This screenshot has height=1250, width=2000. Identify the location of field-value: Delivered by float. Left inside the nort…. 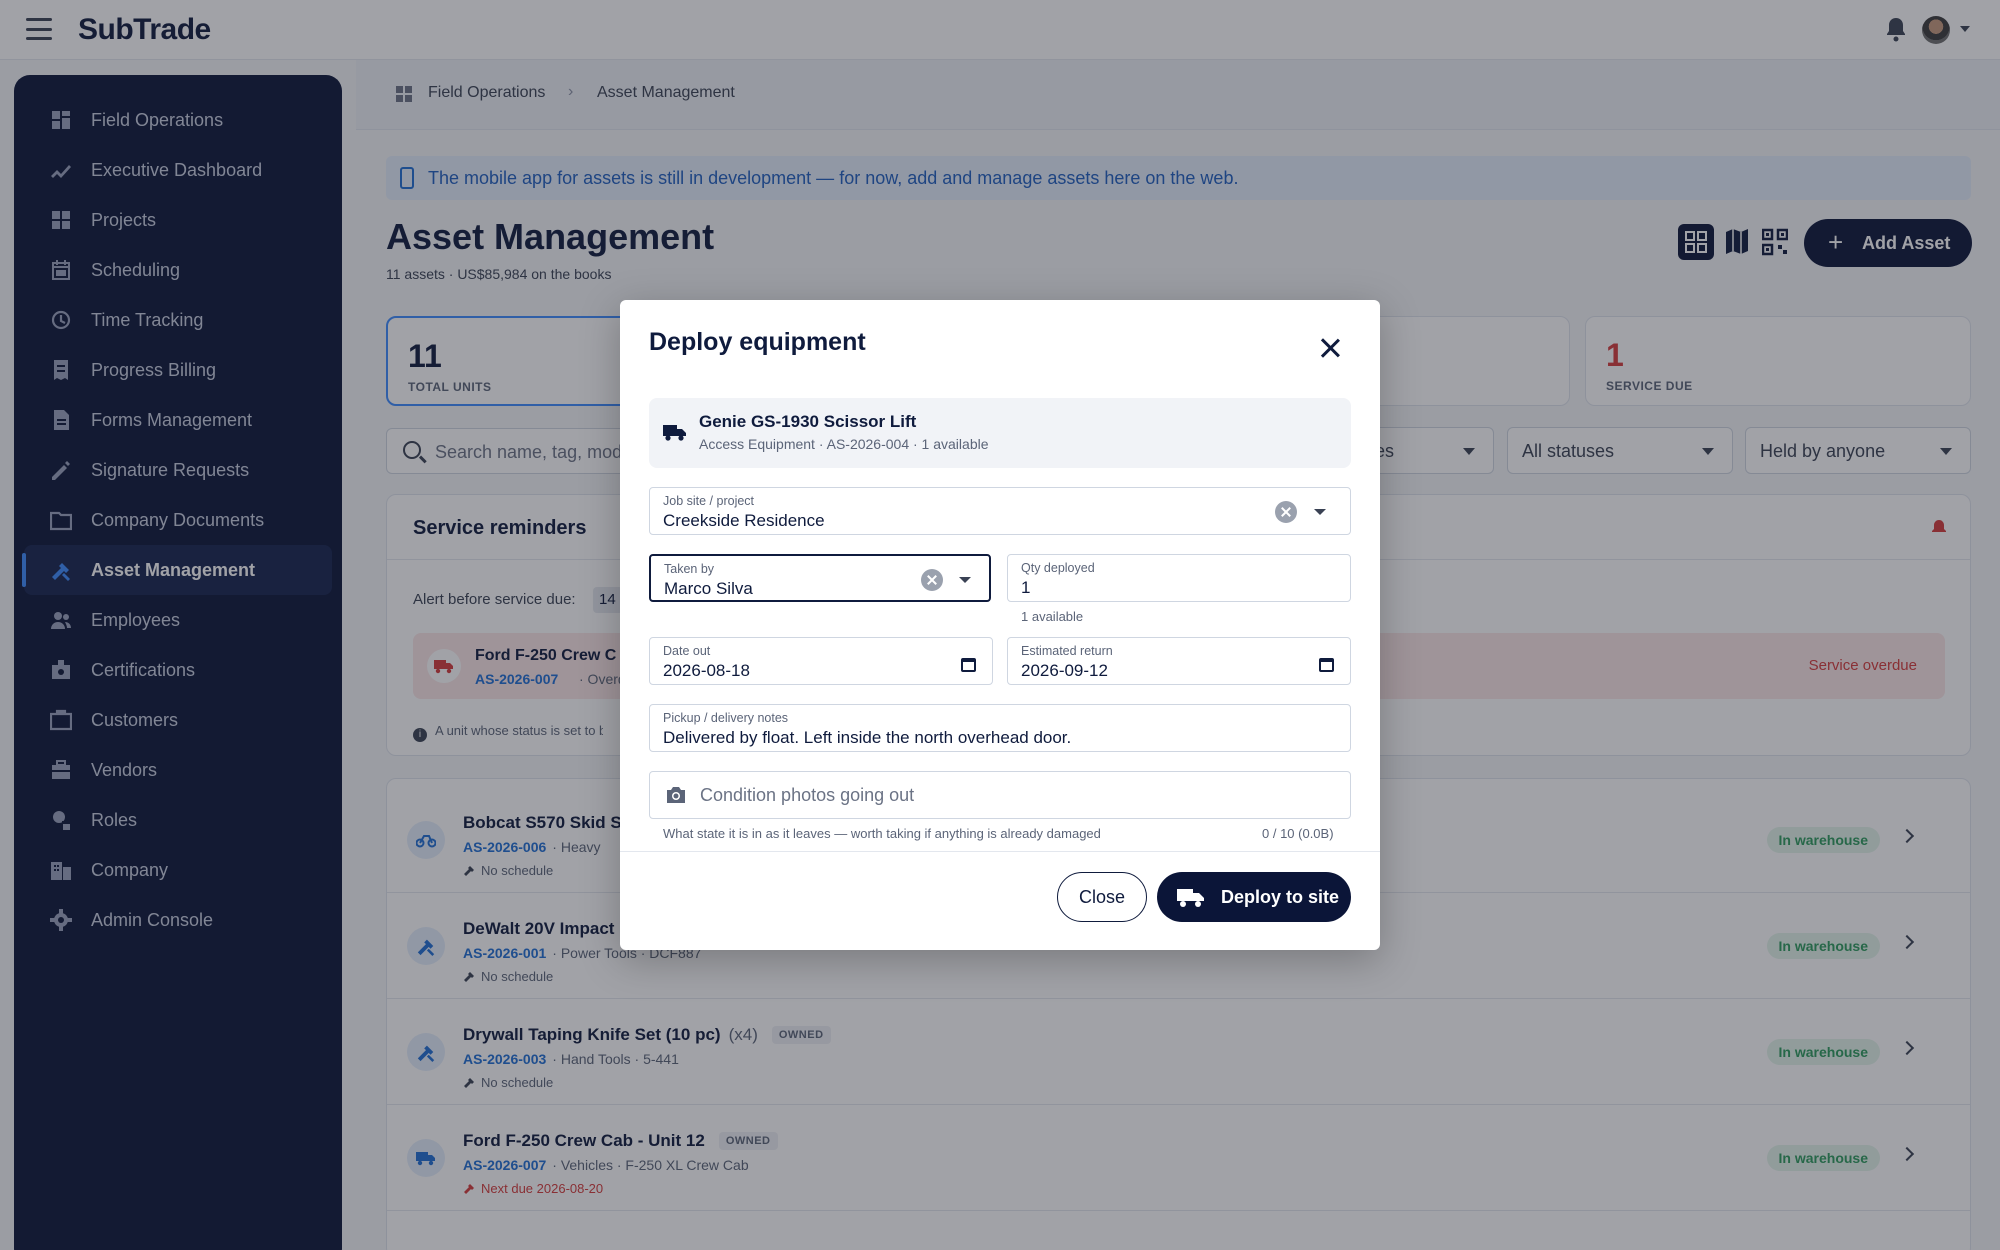
(867, 737).